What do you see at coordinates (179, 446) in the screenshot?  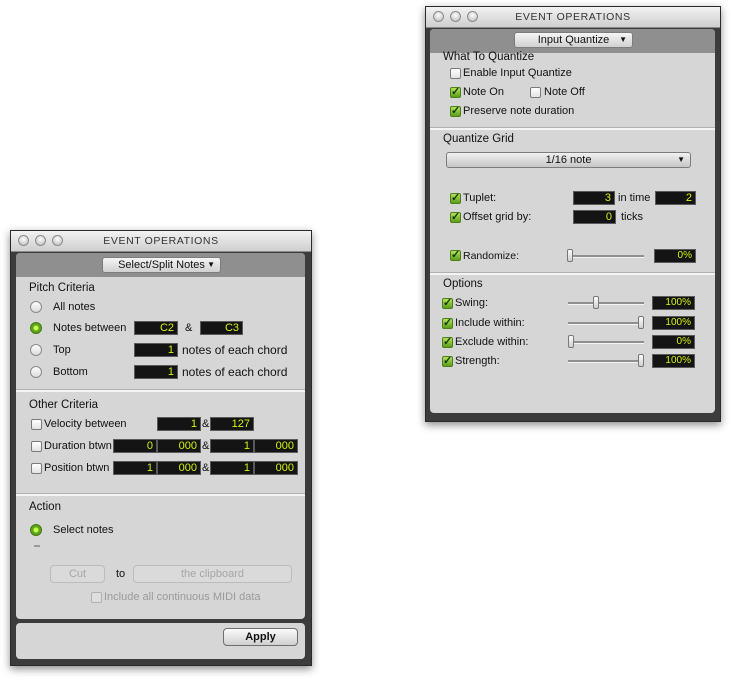 I see `duration-a-ticks-field: 000` at bounding box center [179, 446].